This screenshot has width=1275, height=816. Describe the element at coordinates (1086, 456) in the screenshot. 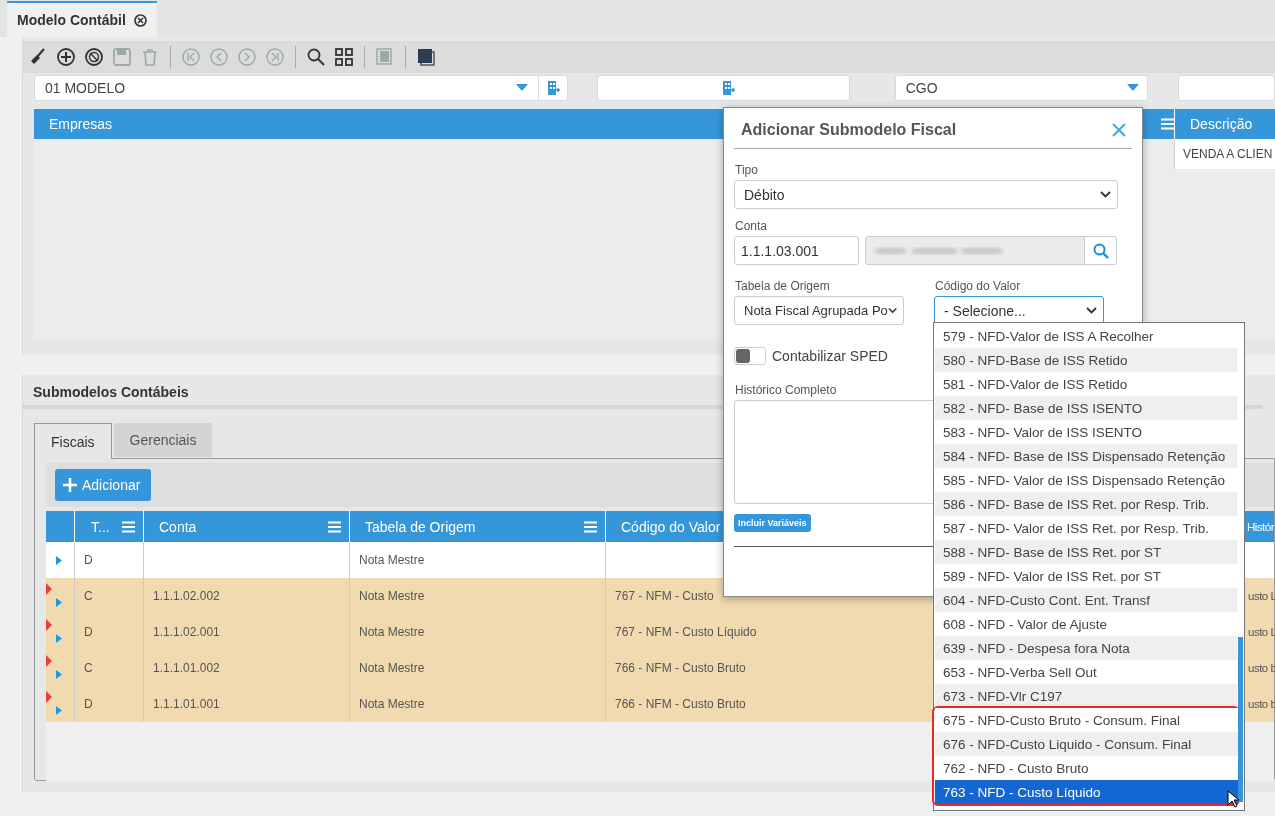

I see `dropdown-option: 584 - NFD- Base de ISS Dispensado Retenção` at that location.